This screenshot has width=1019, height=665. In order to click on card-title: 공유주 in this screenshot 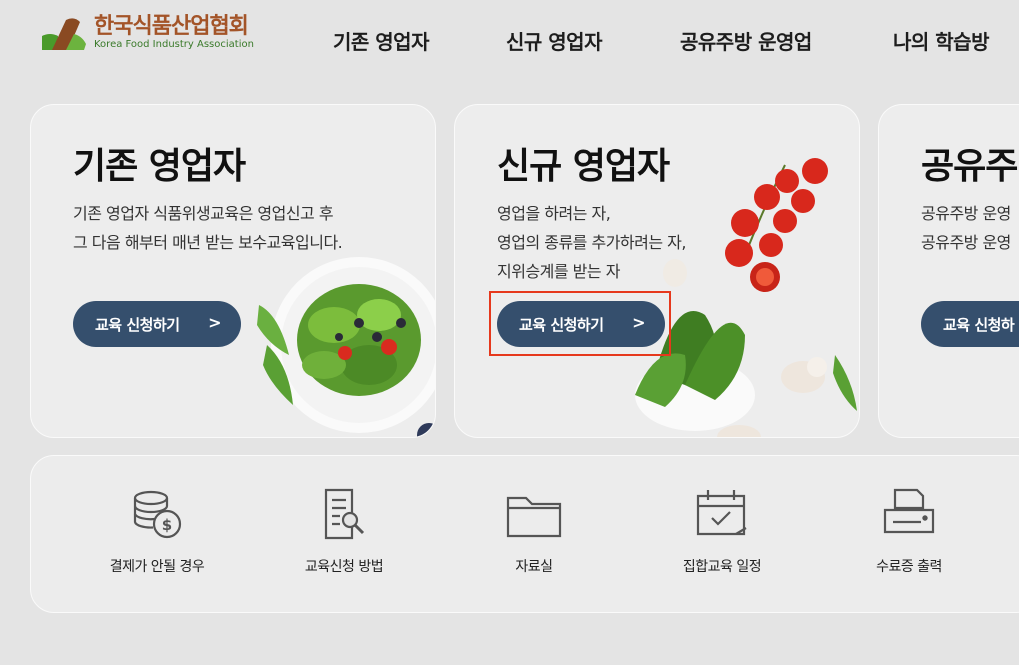, I will do `click(969, 166)`.